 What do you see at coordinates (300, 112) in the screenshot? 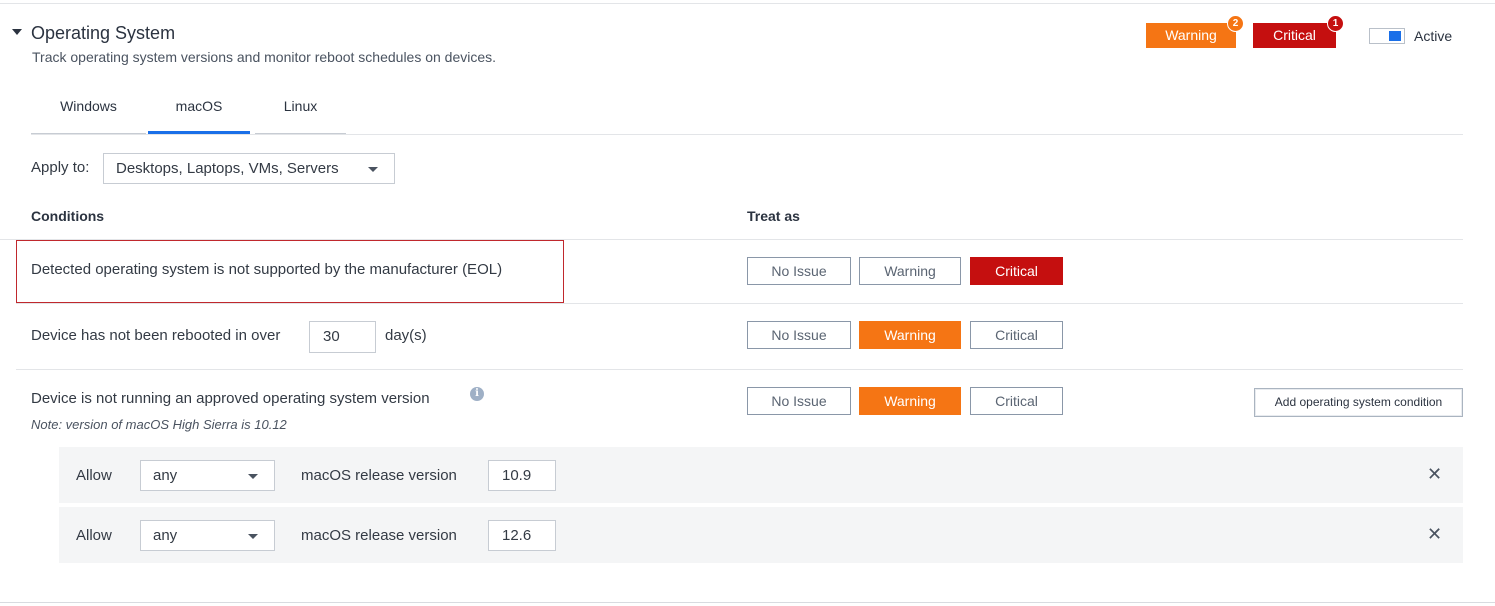
I see `tab-linux: Linux` at bounding box center [300, 112].